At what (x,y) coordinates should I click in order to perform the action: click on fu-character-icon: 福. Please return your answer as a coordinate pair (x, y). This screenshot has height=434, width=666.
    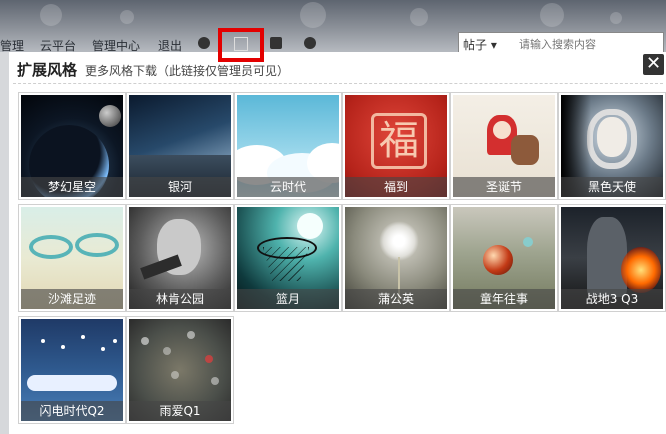
    Looking at the image, I should click on (399, 141).